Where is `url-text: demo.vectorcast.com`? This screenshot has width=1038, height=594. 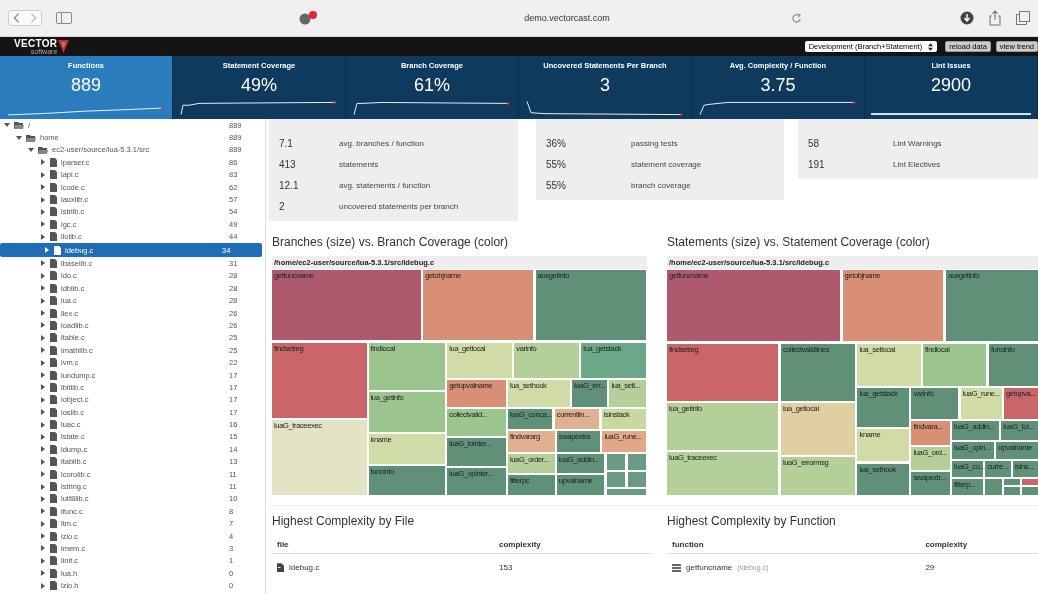 url-text: demo.vectorcast.com is located at coordinates (567, 18).